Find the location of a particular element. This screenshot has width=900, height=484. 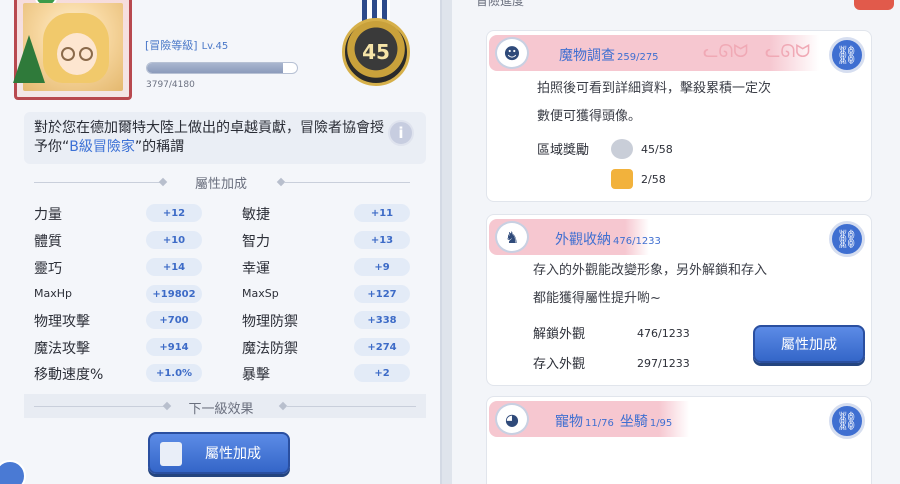

stat-label: 移動速度% is located at coordinates (69, 375).